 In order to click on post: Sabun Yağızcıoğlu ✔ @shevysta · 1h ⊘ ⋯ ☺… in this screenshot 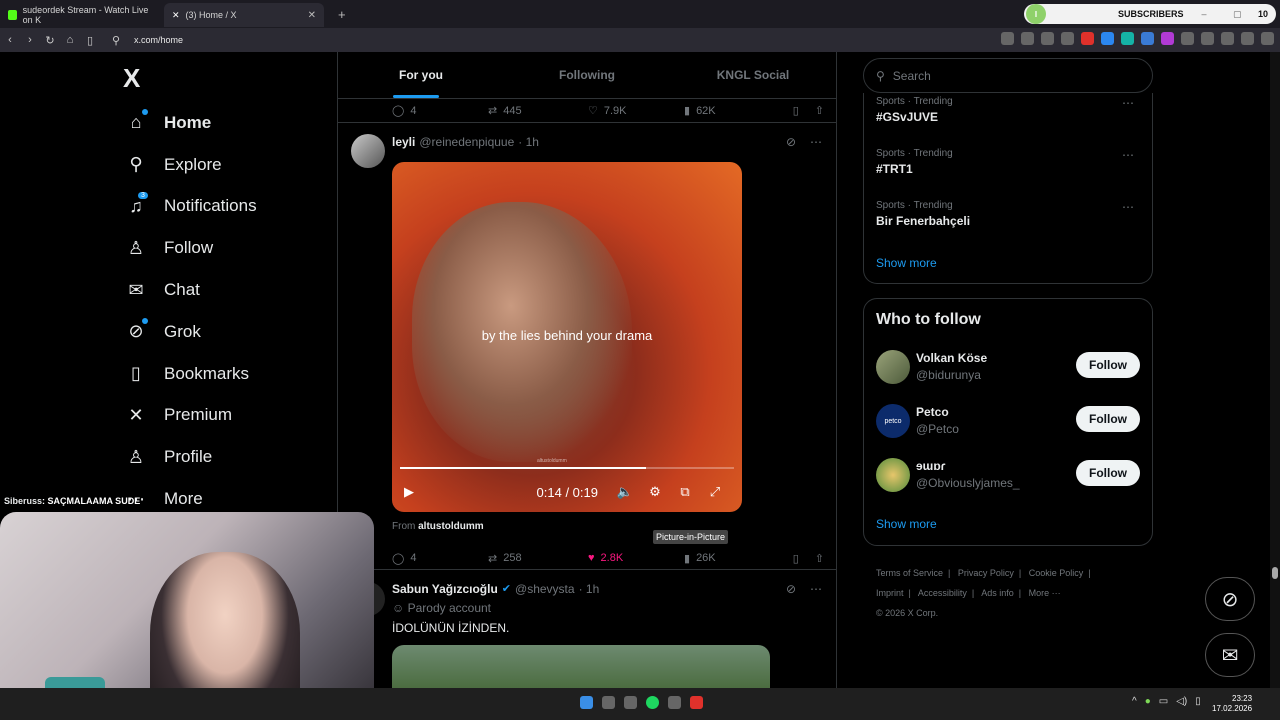, I will do `click(587, 630)`.